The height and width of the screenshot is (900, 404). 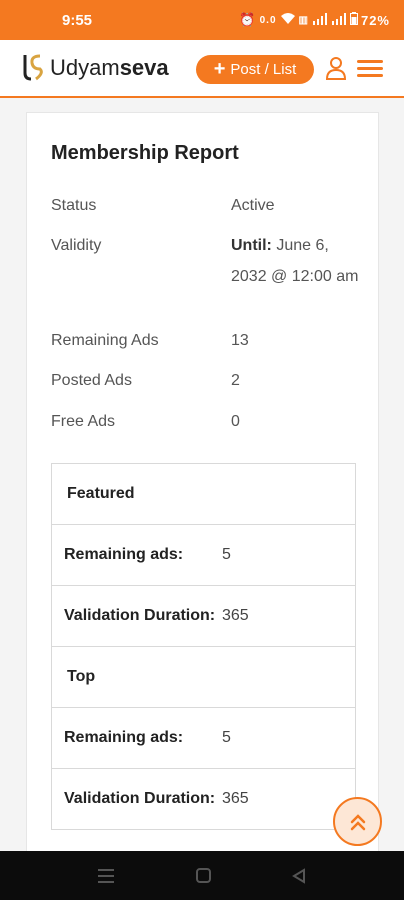 I want to click on system-nav-bar, so click(x=202, y=875).